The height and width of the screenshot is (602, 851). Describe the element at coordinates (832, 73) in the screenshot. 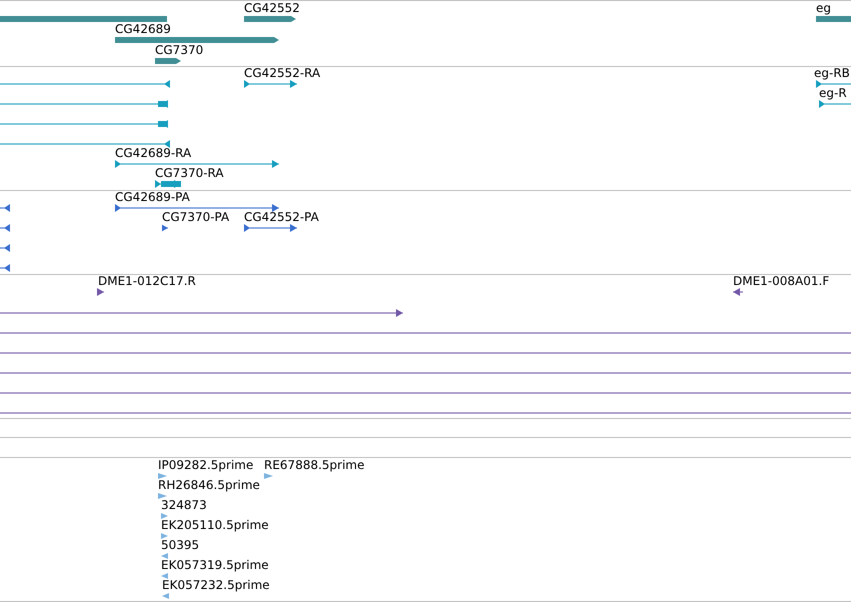

I see `feature-label: eg-RB` at that location.